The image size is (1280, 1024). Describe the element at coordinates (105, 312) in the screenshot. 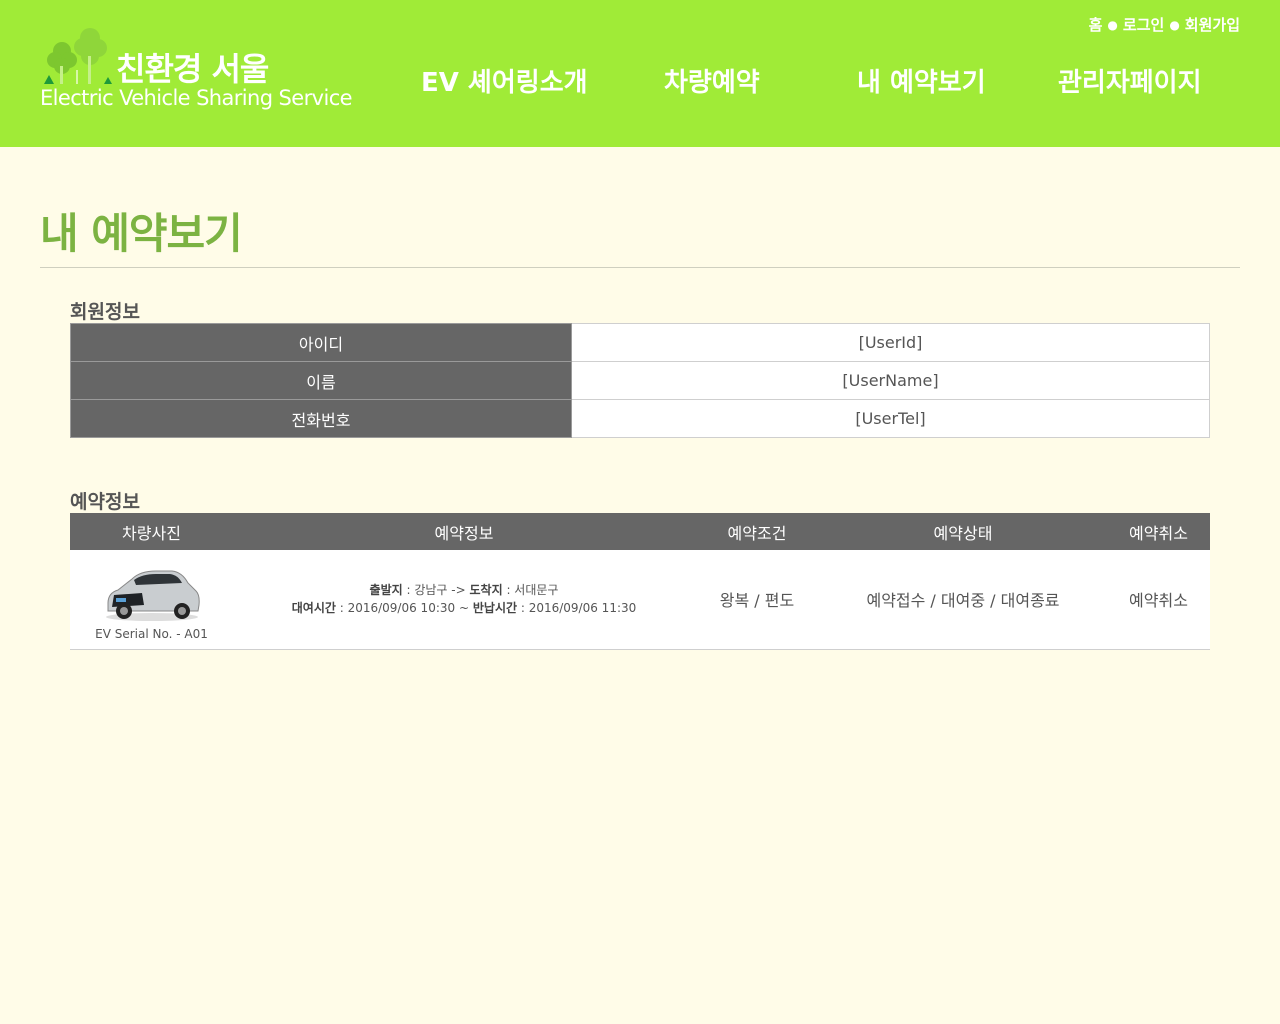

I see `member-section-label: 회원정보` at that location.